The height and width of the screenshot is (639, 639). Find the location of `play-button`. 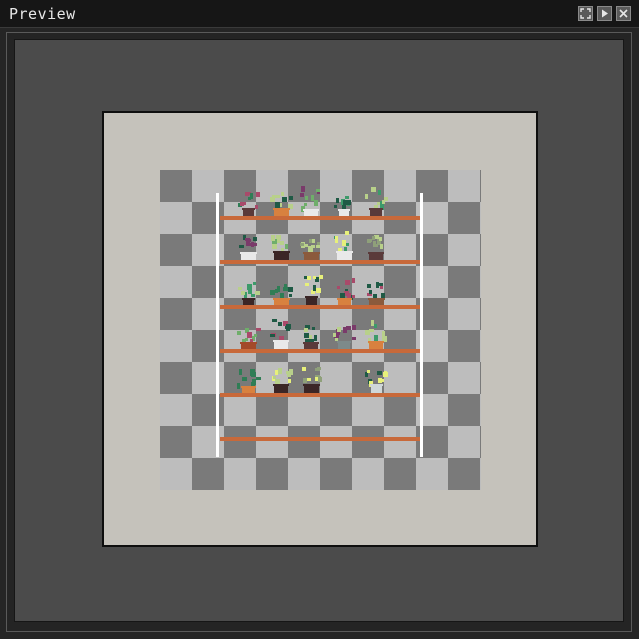

play-button is located at coordinates (604, 13).